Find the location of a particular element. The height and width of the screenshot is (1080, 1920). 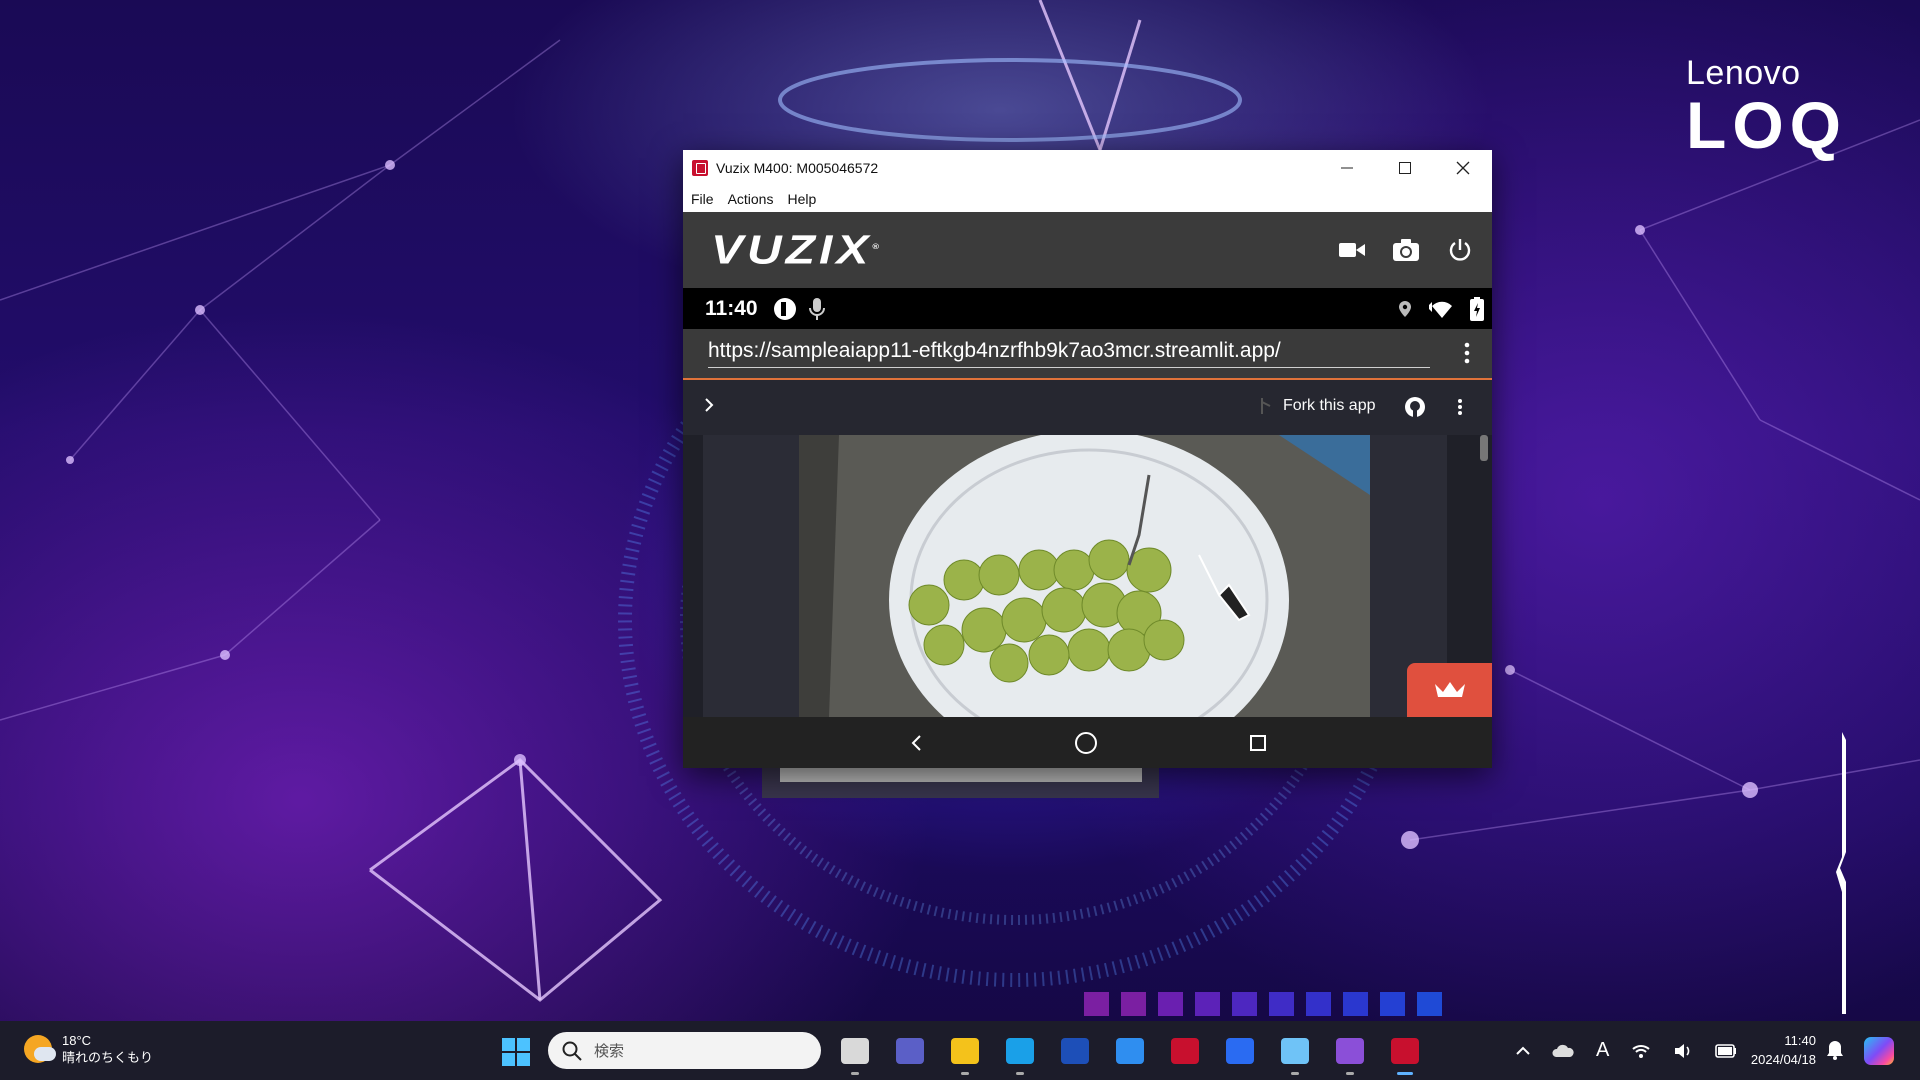

visual-studio-icon is located at coordinates (1350, 1051).